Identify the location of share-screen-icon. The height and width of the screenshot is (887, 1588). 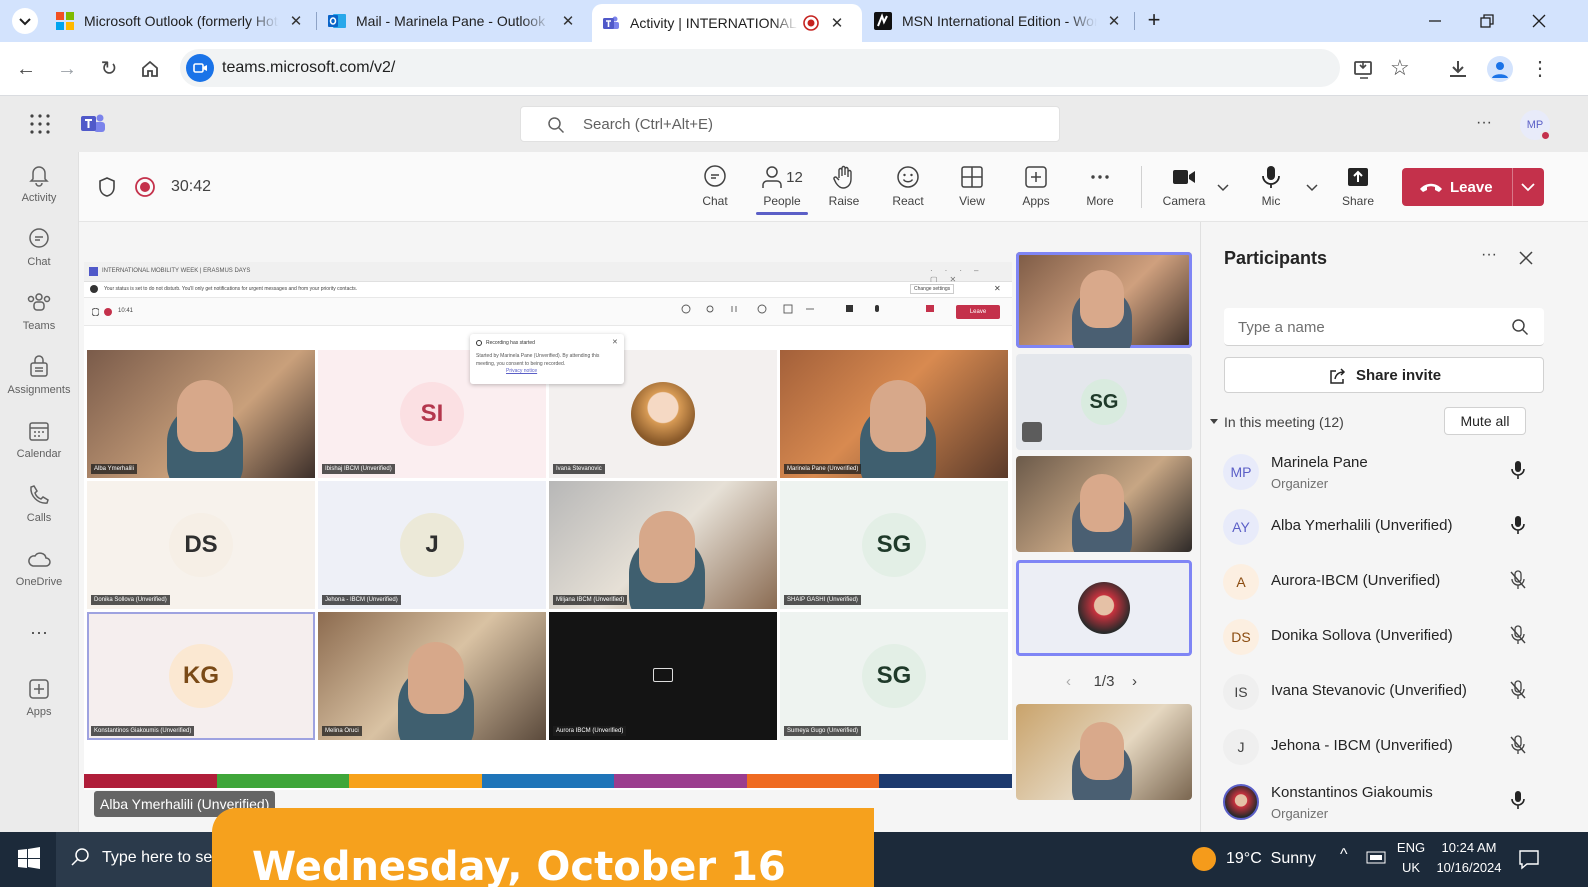
(1358, 177).